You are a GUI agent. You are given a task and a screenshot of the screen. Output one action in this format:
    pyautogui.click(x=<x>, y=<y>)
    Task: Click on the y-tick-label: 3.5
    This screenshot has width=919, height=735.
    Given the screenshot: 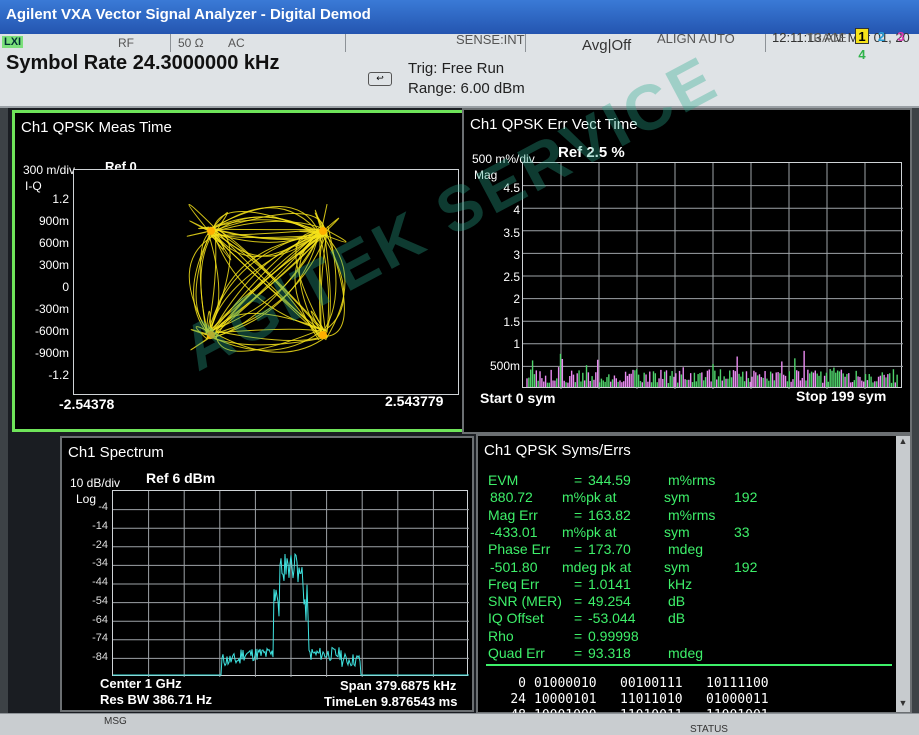 What is the action you would take?
    pyautogui.click(x=511, y=232)
    